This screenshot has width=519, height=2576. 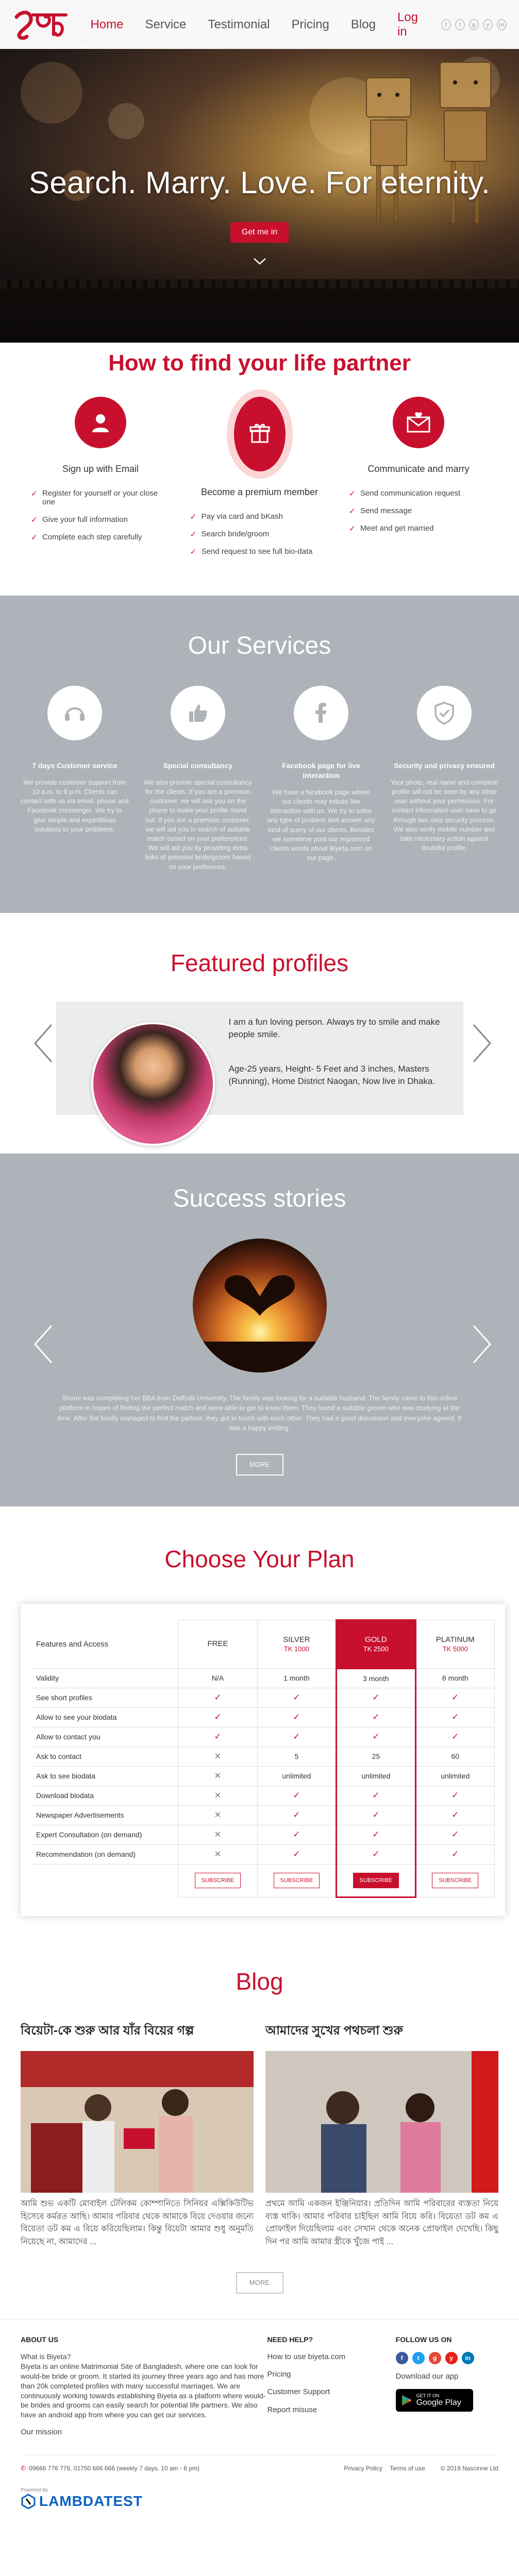 I want to click on success-more-button: MORE, so click(x=259, y=1464).